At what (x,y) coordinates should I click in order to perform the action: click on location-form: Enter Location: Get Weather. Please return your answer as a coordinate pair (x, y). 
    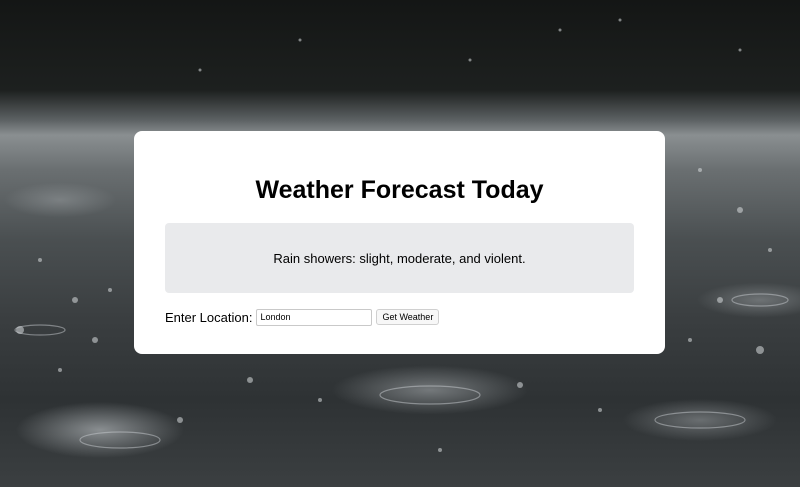
    Looking at the image, I should click on (302, 317).